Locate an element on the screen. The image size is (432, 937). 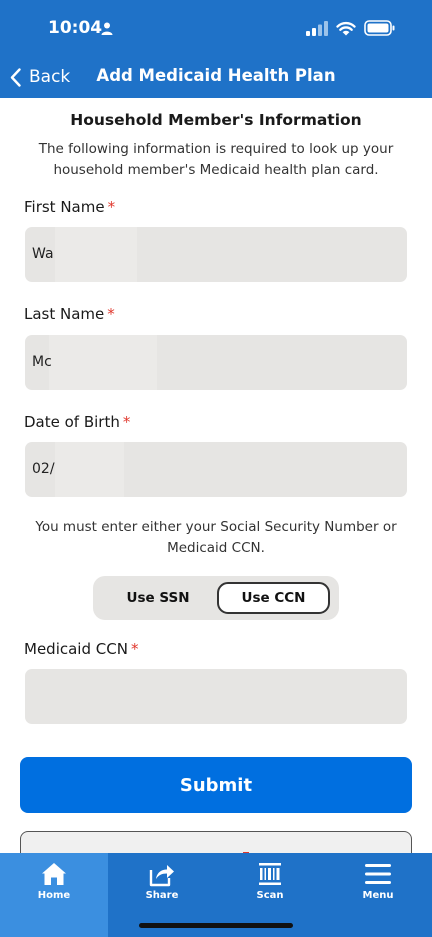
home-icon is located at coordinates (54, 874).